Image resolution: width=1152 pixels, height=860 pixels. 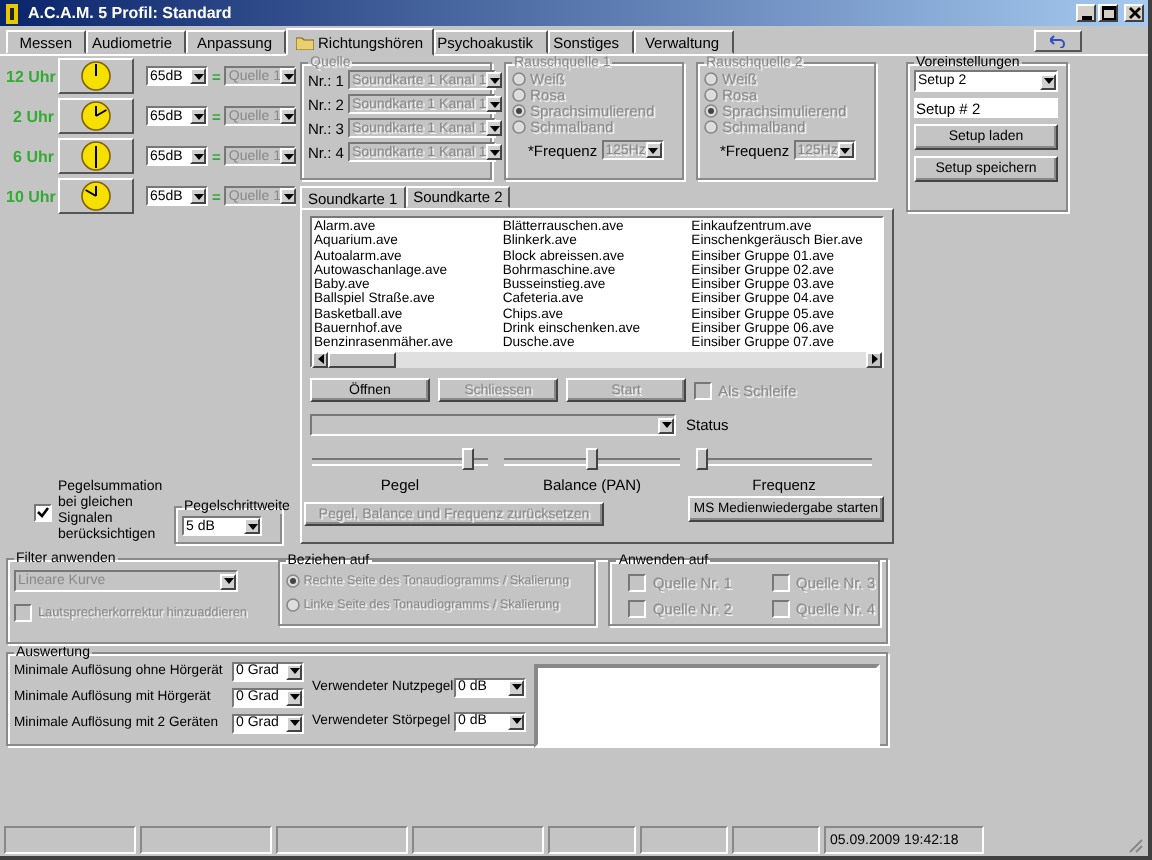 What do you see at coordinates (362, 359) in the screenshot?
I see `scrollbar-thumb` at bounding box center [362, 359].